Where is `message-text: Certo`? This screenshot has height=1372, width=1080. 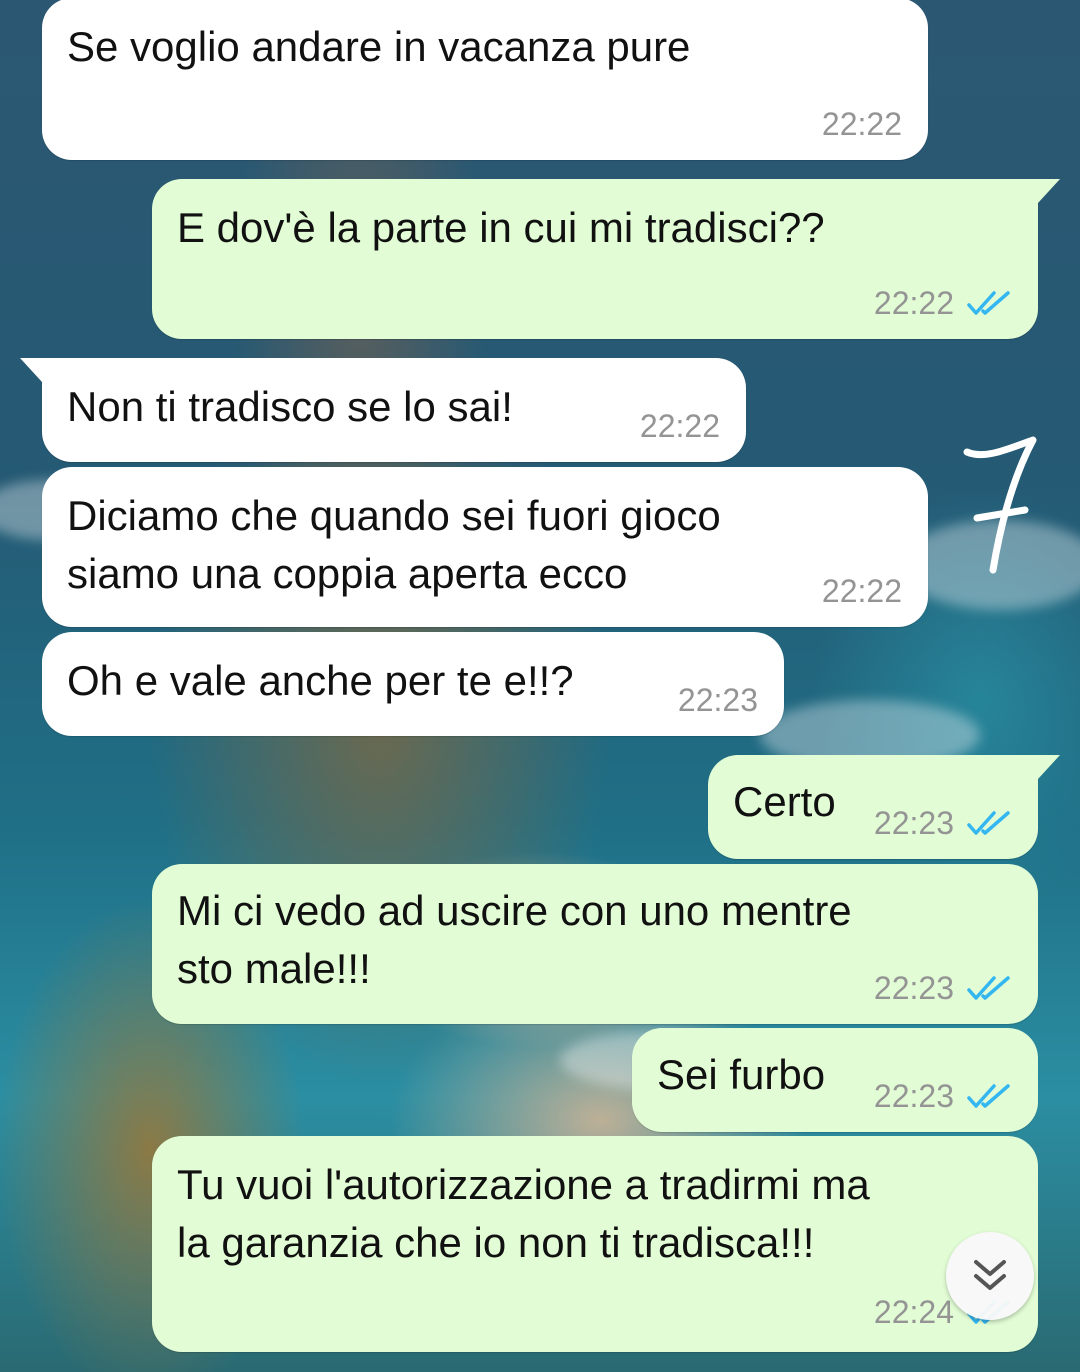
message-text: Certo is located at coordinates (784, 801).